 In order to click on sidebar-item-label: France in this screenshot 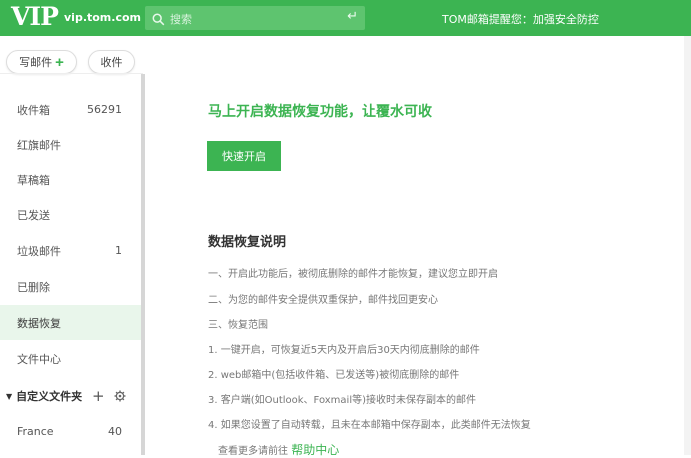, I will do `click(35, 431)`.